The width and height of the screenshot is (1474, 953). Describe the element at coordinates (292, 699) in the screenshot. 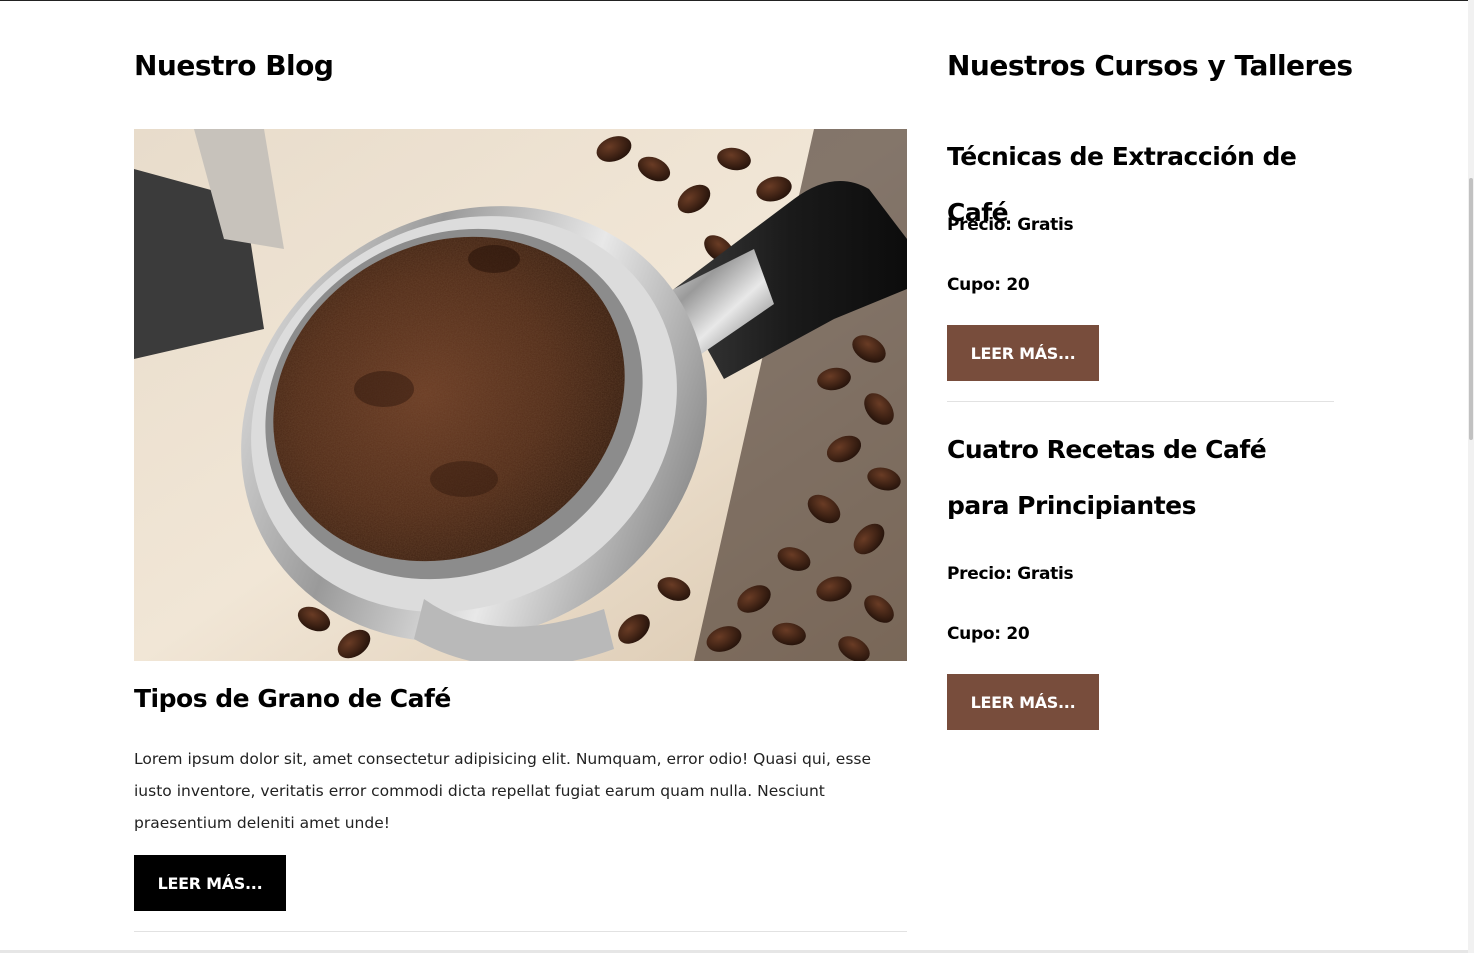

I see `blog-post-title: Tipos de Grano de Café` at that location.